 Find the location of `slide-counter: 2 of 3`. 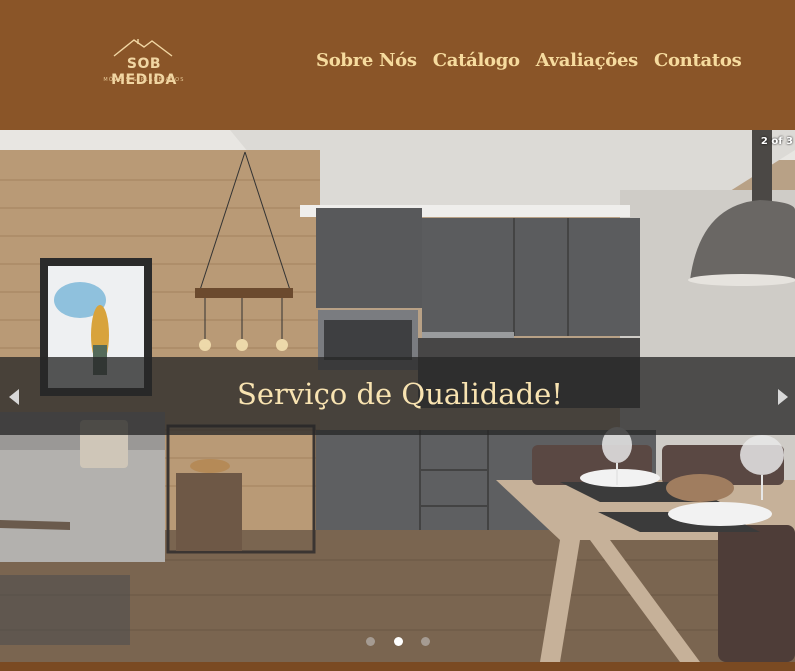

slide-counter: 2 of 3 is located at coordinates (776, 141).